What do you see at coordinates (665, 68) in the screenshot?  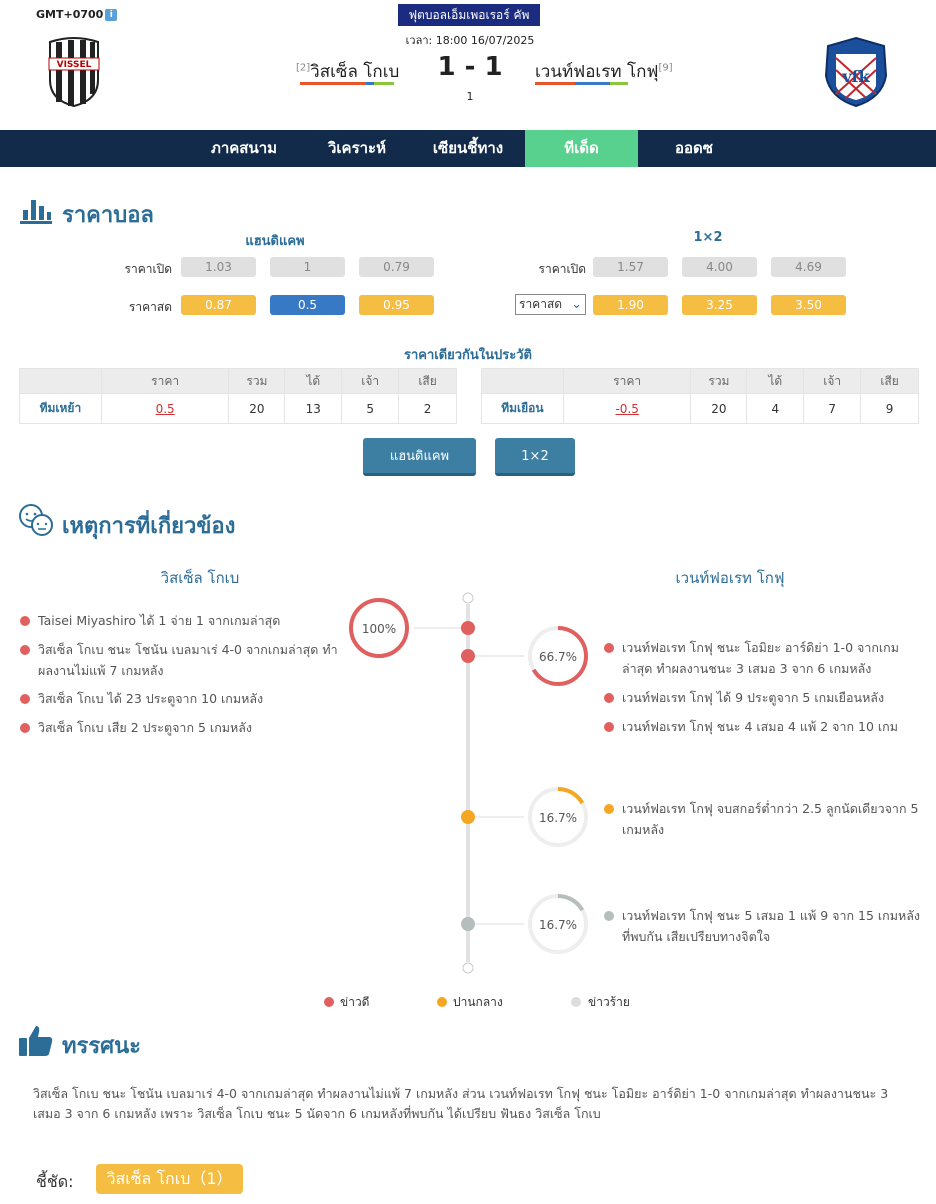 I see `away-rank: [9]` at bounding box center [665, 68].